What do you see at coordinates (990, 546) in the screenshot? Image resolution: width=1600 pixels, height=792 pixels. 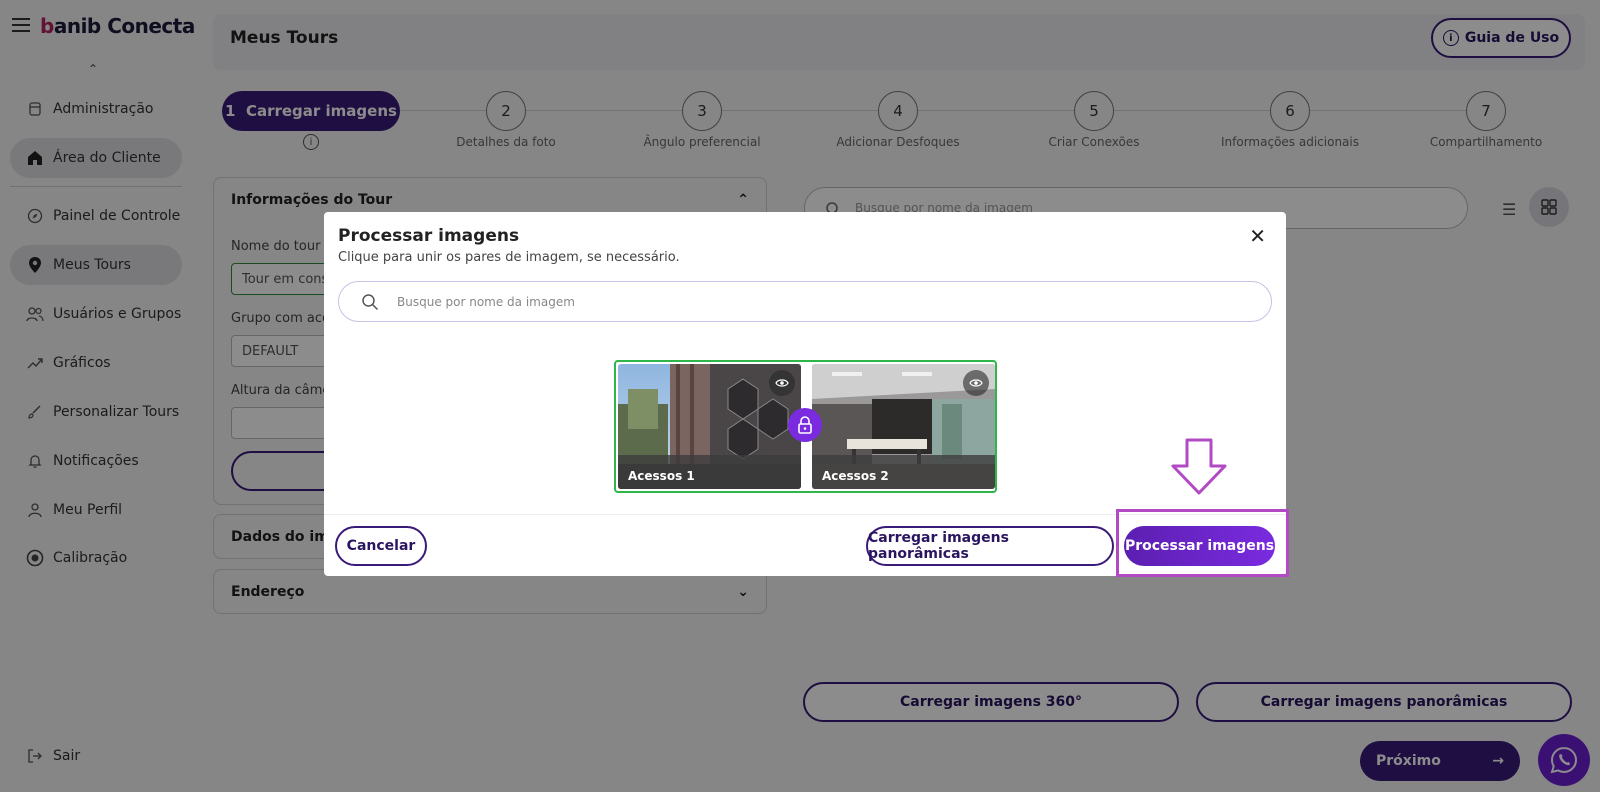 I see `upload-panoramic-button: Carregar imagens panorâmicas` at bounding box center [990, 546].